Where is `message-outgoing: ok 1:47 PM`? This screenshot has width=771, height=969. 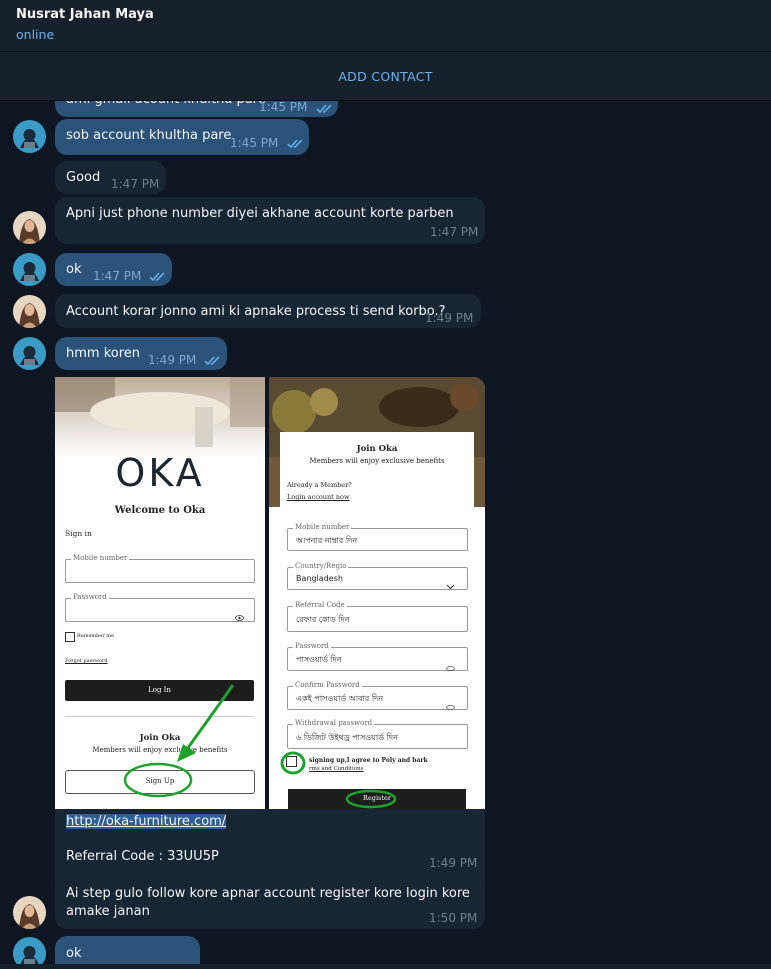 message-outgoing: ok 1:47 PM is located at coordinates (113, 269).